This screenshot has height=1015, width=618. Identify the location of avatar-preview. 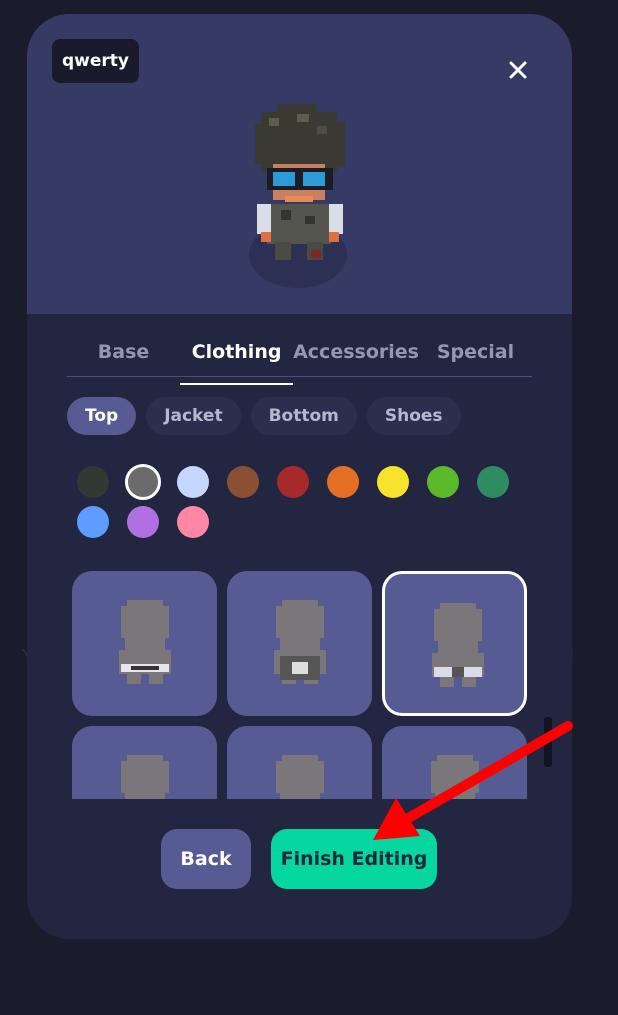
(299, 199).